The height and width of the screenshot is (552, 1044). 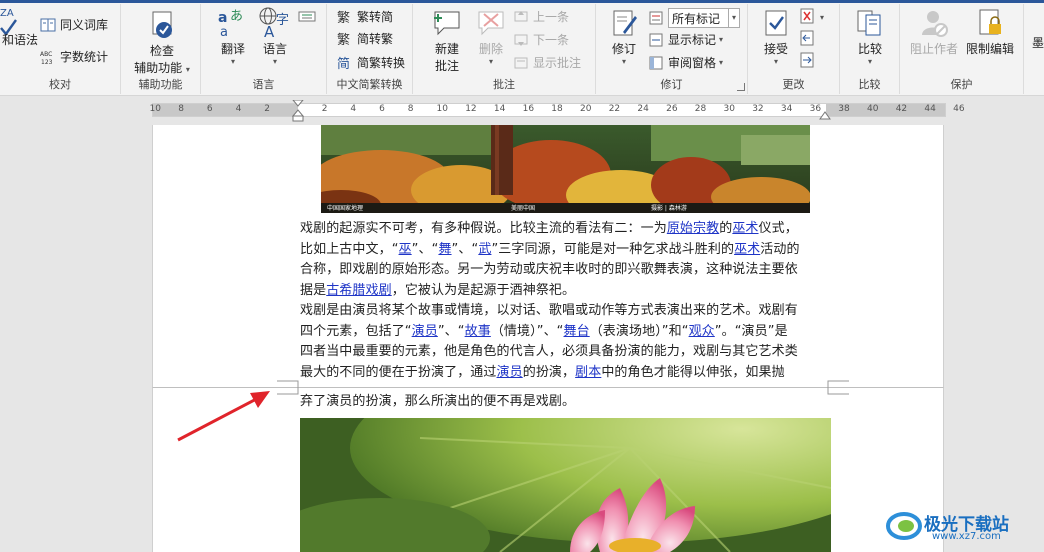 I want to click on show-markup-button: 显示标记 ▾, so click(x=685, y=39).